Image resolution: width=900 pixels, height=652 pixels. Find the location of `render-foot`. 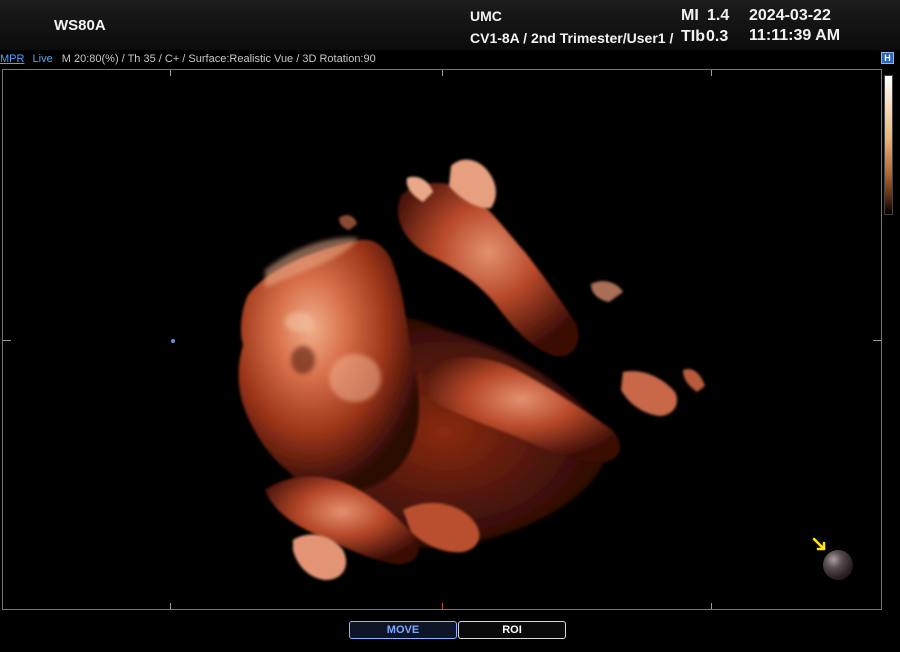

render-foot is located at coordinates (649, 393).